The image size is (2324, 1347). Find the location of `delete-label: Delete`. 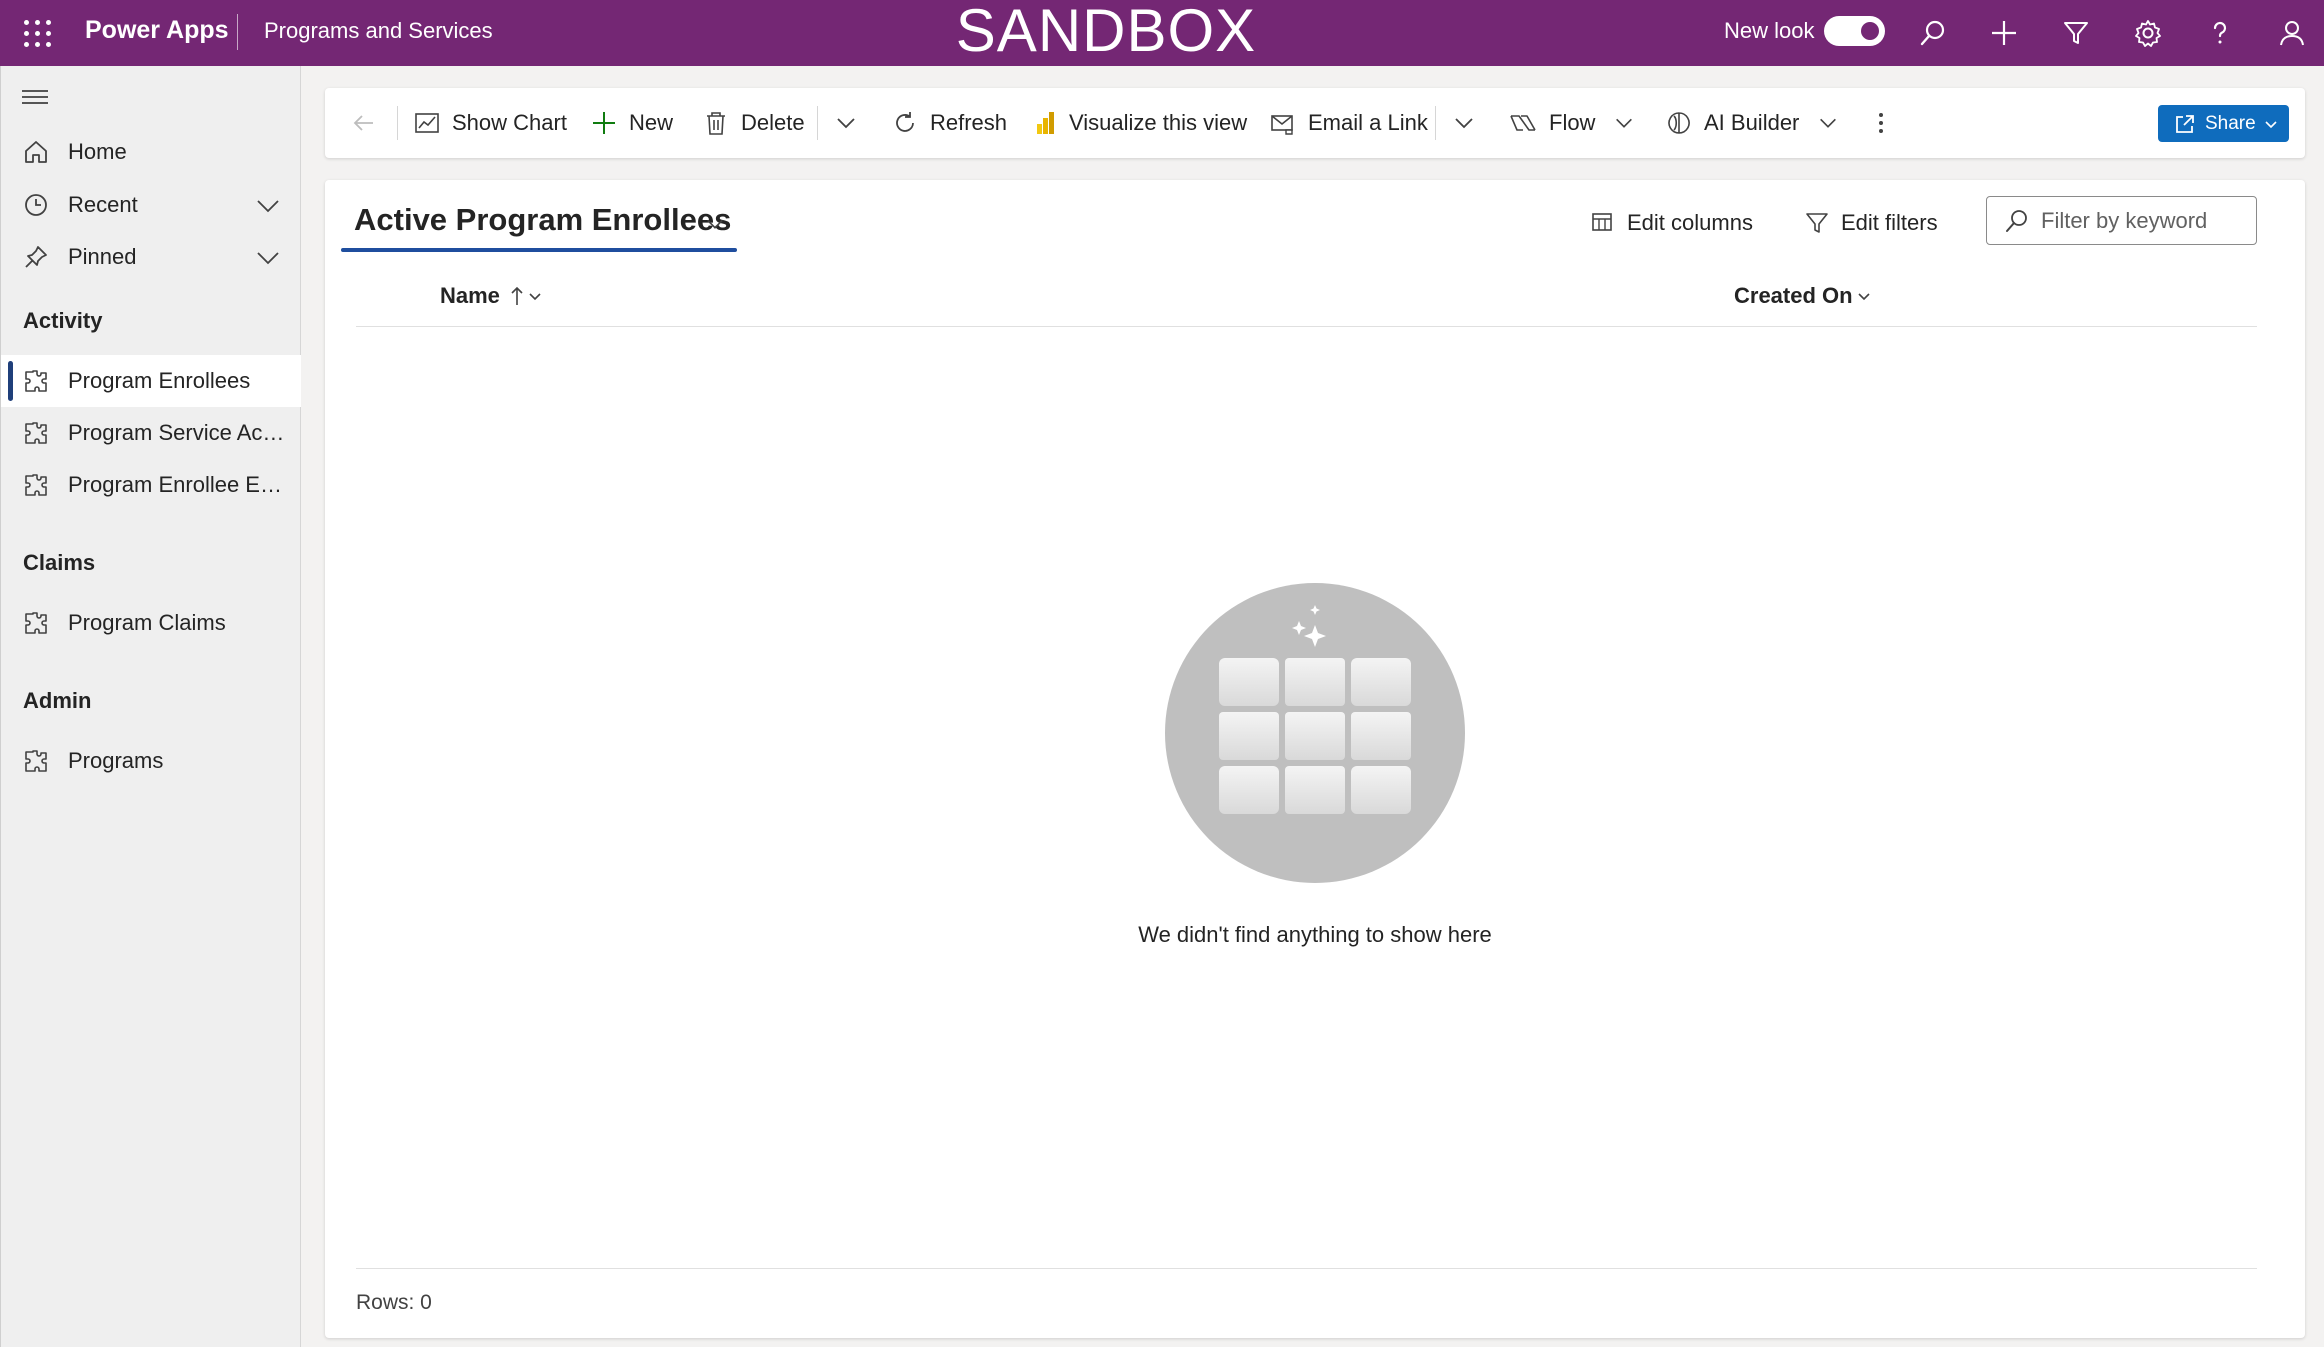

delete-label: Delete is located at coordinates (773, 122).